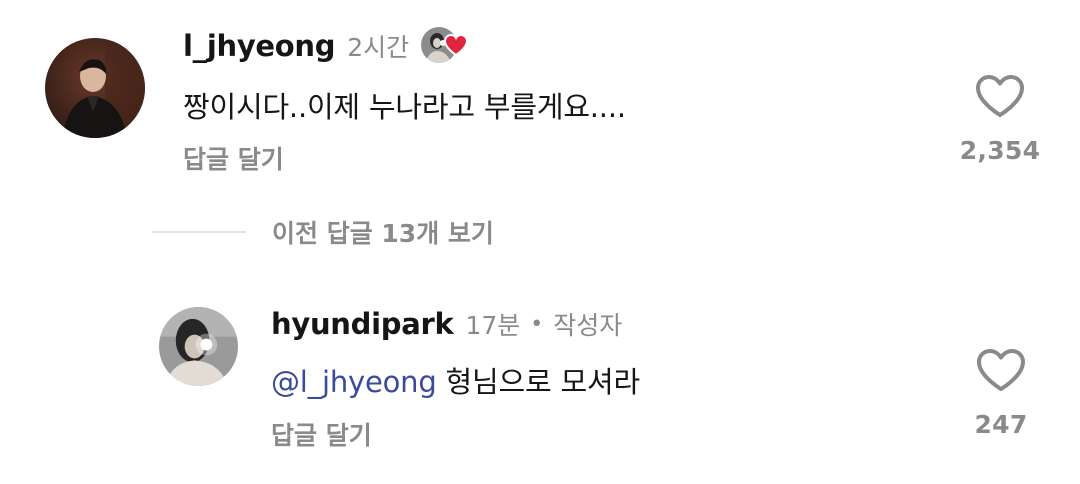 This screenshot has height=484, width=1080. I want to click on creator-liked-badge, so click(445, 46).